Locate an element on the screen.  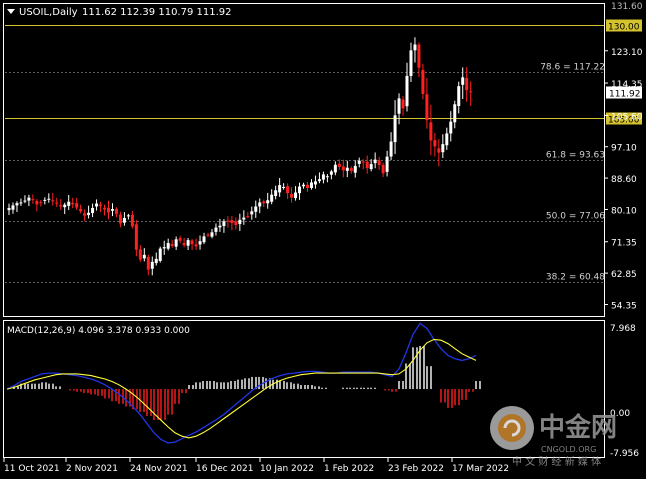
price-axis-label: 123.10 is located at coordinates (627, 53).